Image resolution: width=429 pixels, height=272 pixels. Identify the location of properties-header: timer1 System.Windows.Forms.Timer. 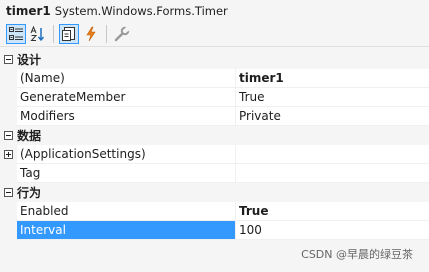
(214, 11).